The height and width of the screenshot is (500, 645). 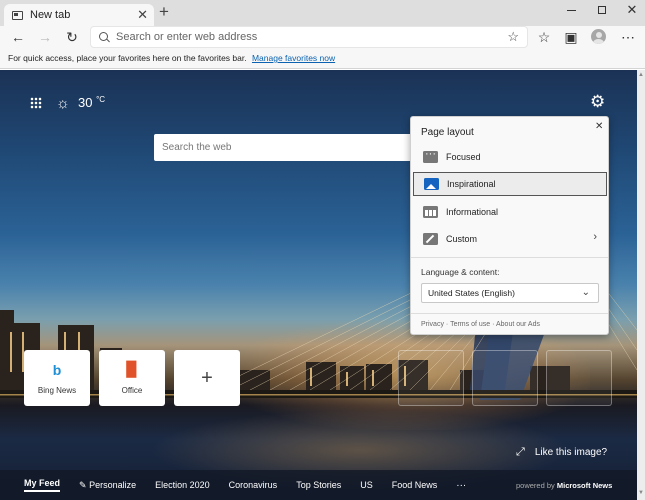 What do you see at coordinates (431, 184) in the screenshot?
I see `inspirational-icon` at bounding box center [431, 184].